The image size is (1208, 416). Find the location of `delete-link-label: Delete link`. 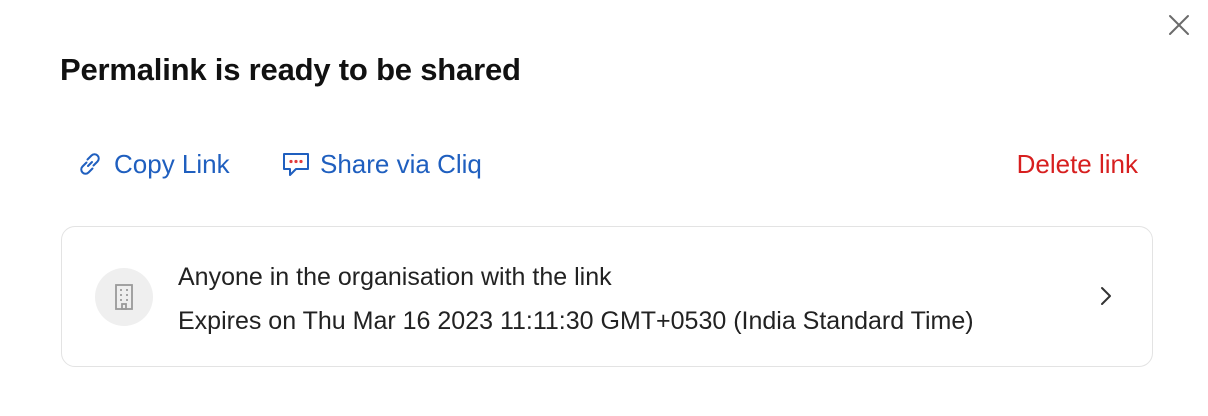

delete-link-label: Delete link is located at coordinates (1077, 163).